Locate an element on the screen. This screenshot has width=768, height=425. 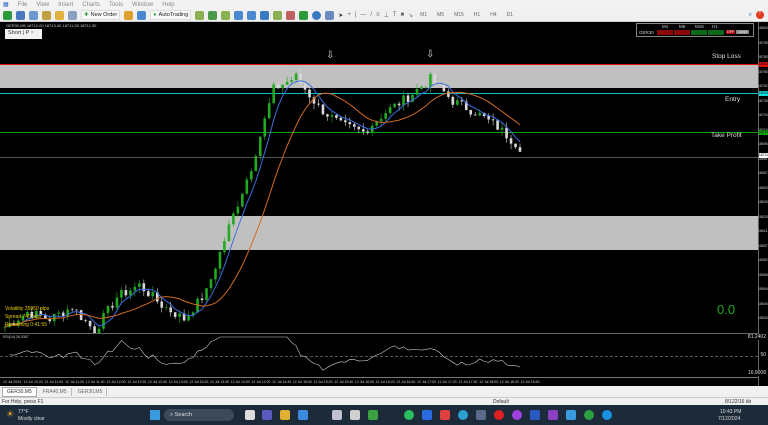
tf-m15: M15 is located at coordinates (459, 15).